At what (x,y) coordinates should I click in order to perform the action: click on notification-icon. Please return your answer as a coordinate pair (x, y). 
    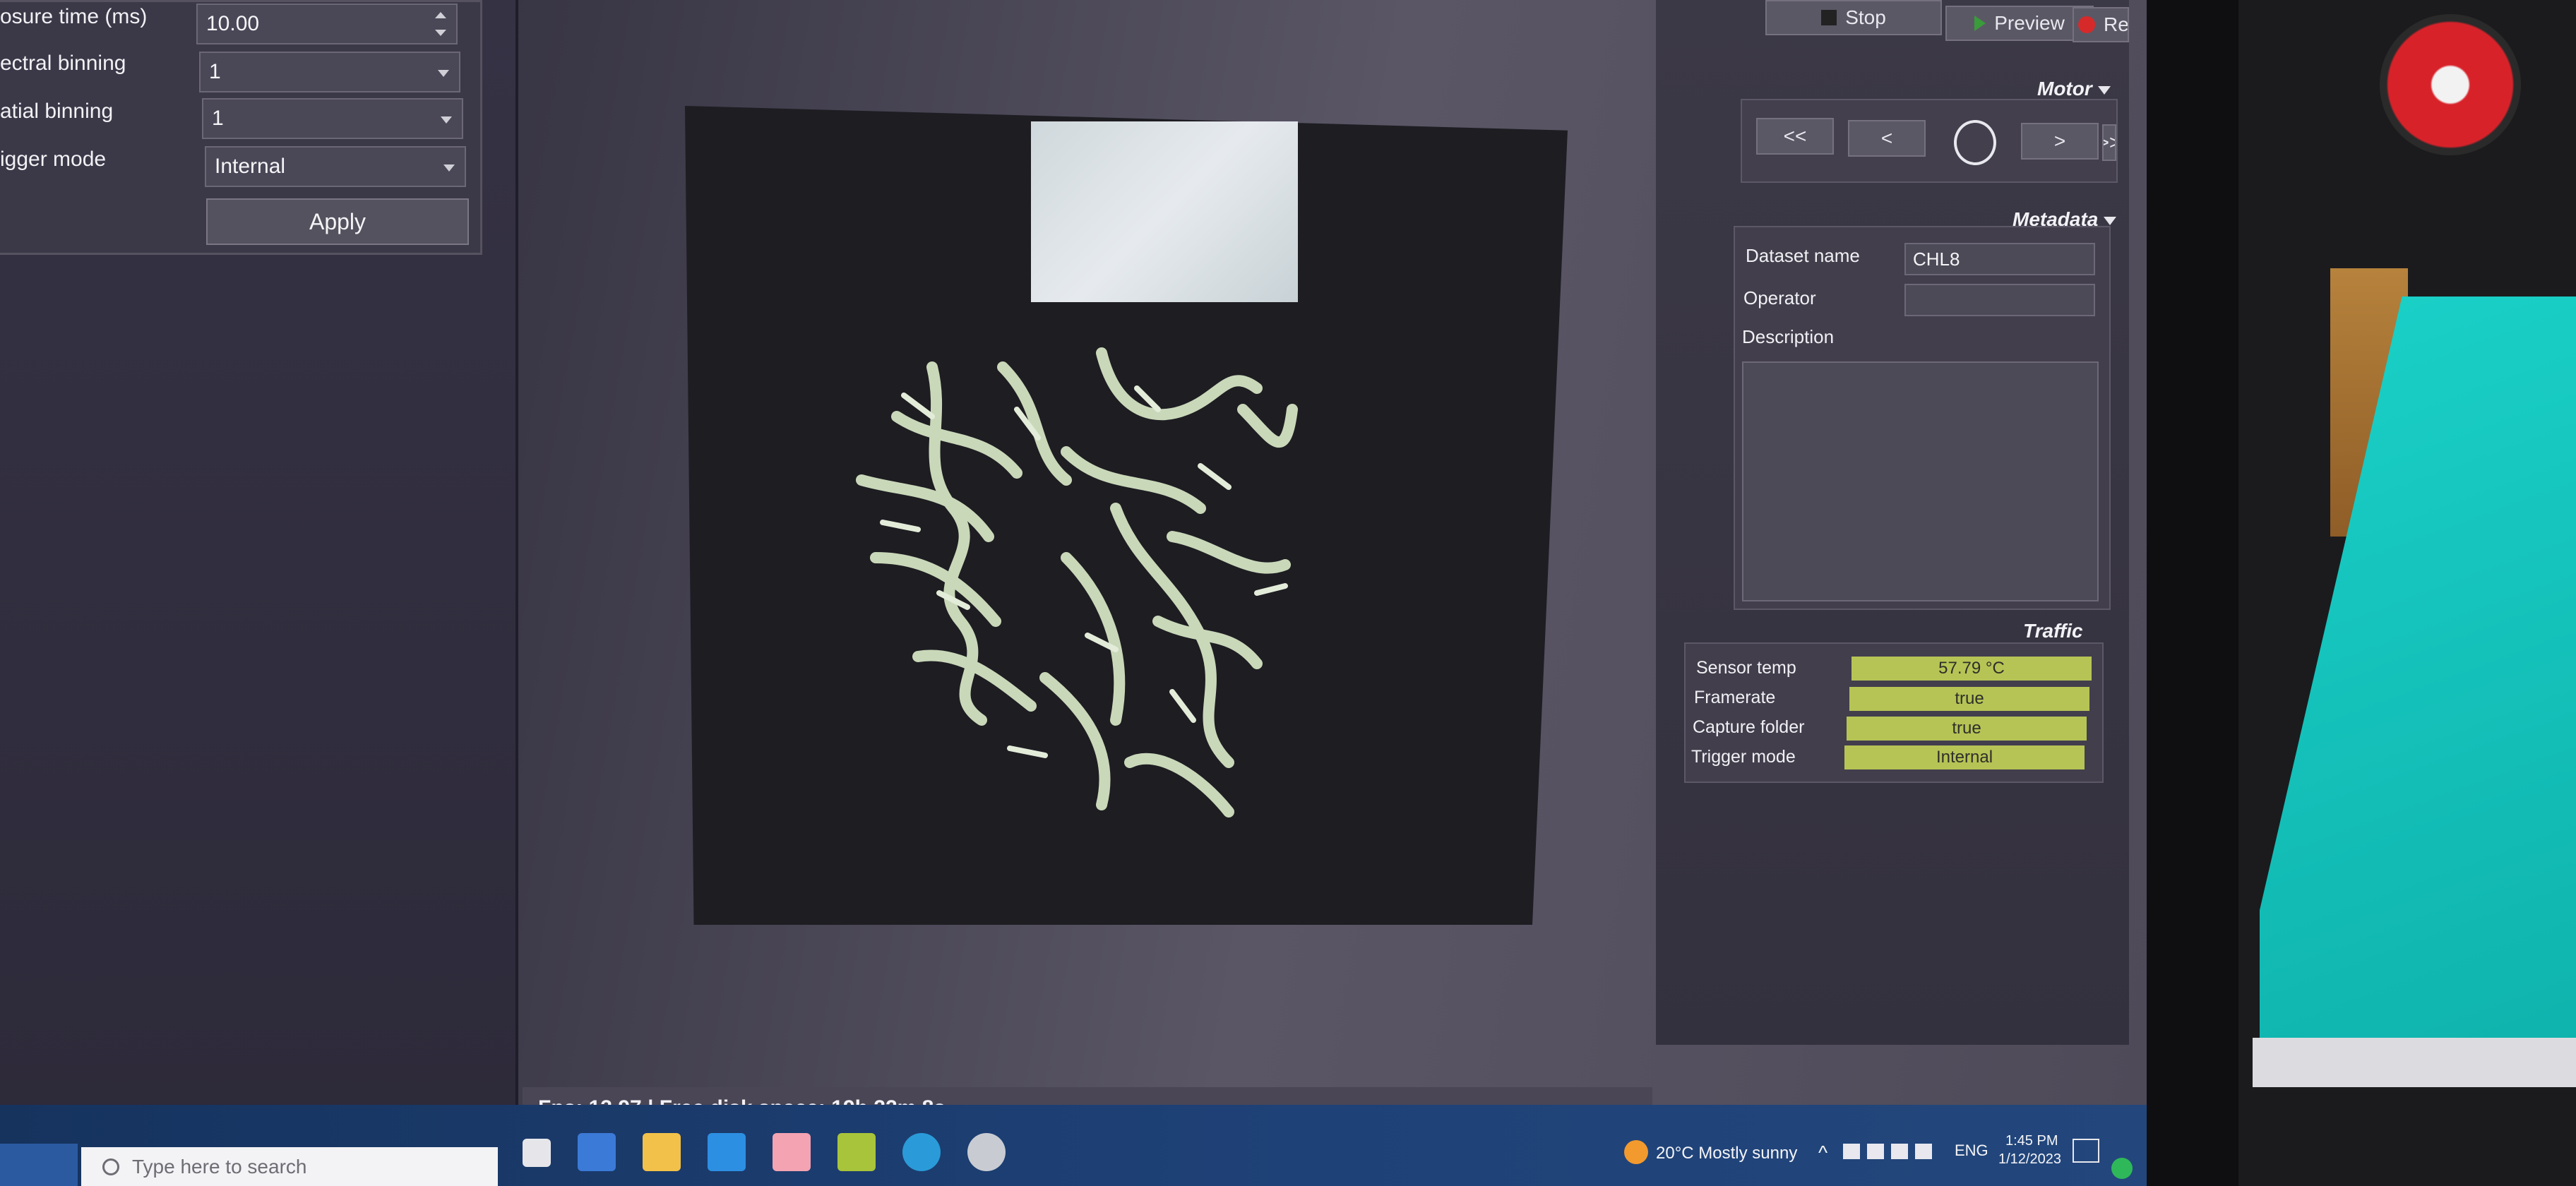
    Looking at the image, I should click on (2086, 1151).